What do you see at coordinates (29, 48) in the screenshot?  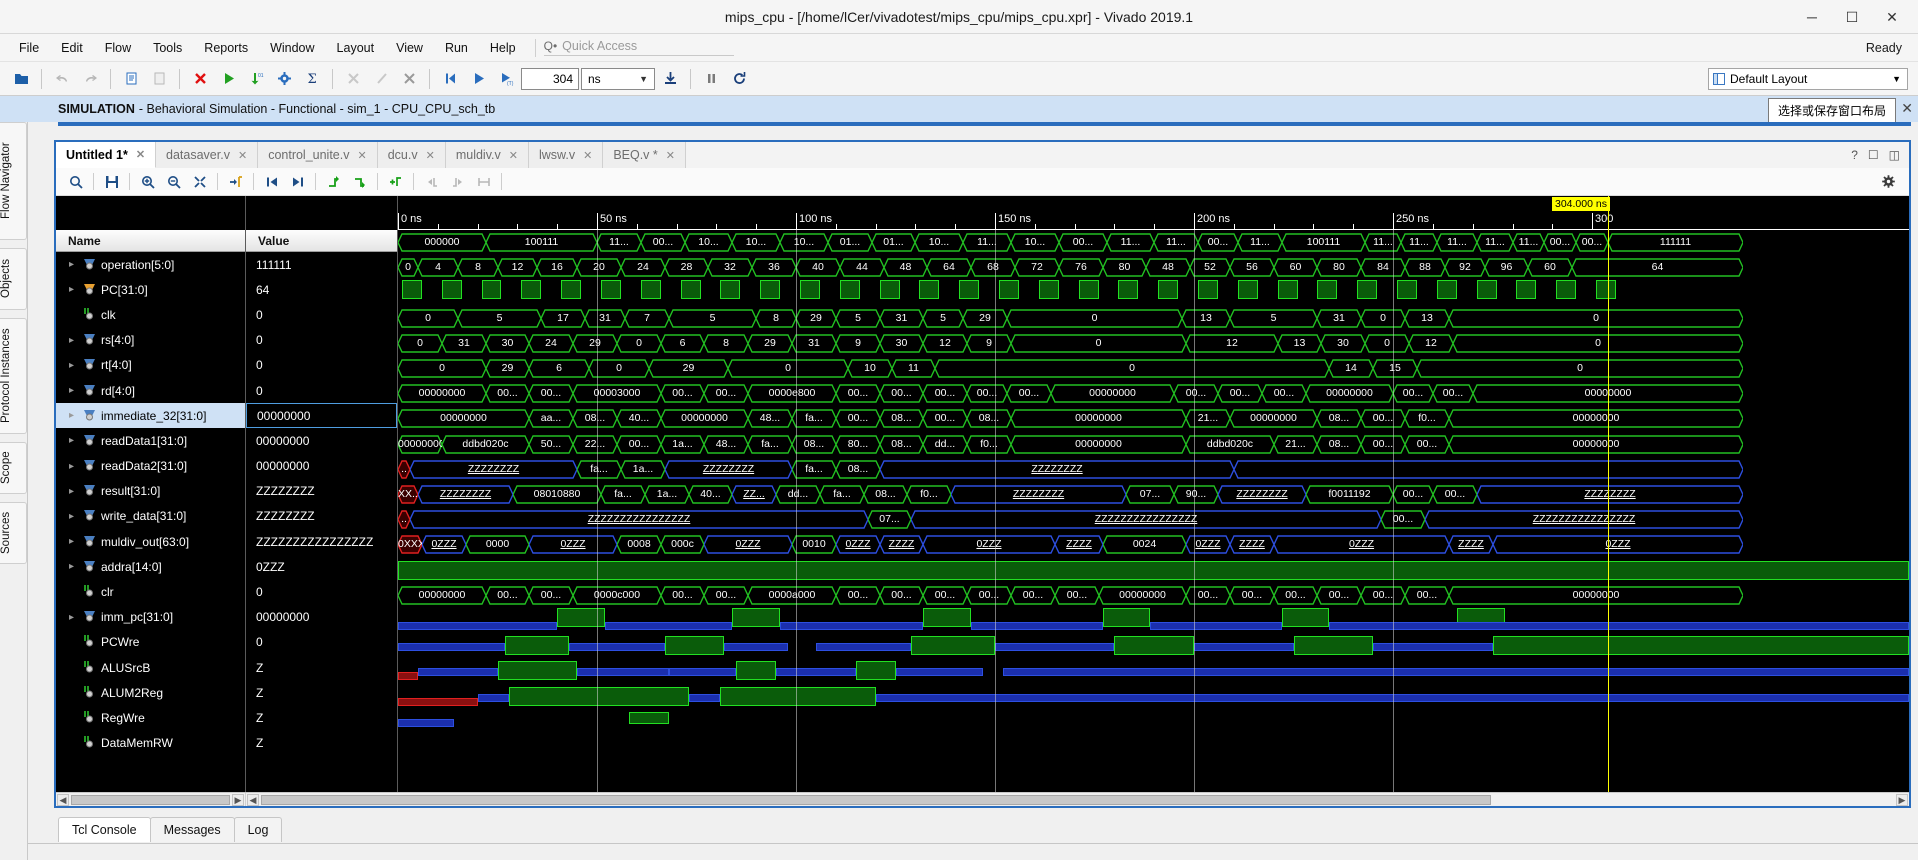 I see `menu-file: File` at bounding box center [29, 48].